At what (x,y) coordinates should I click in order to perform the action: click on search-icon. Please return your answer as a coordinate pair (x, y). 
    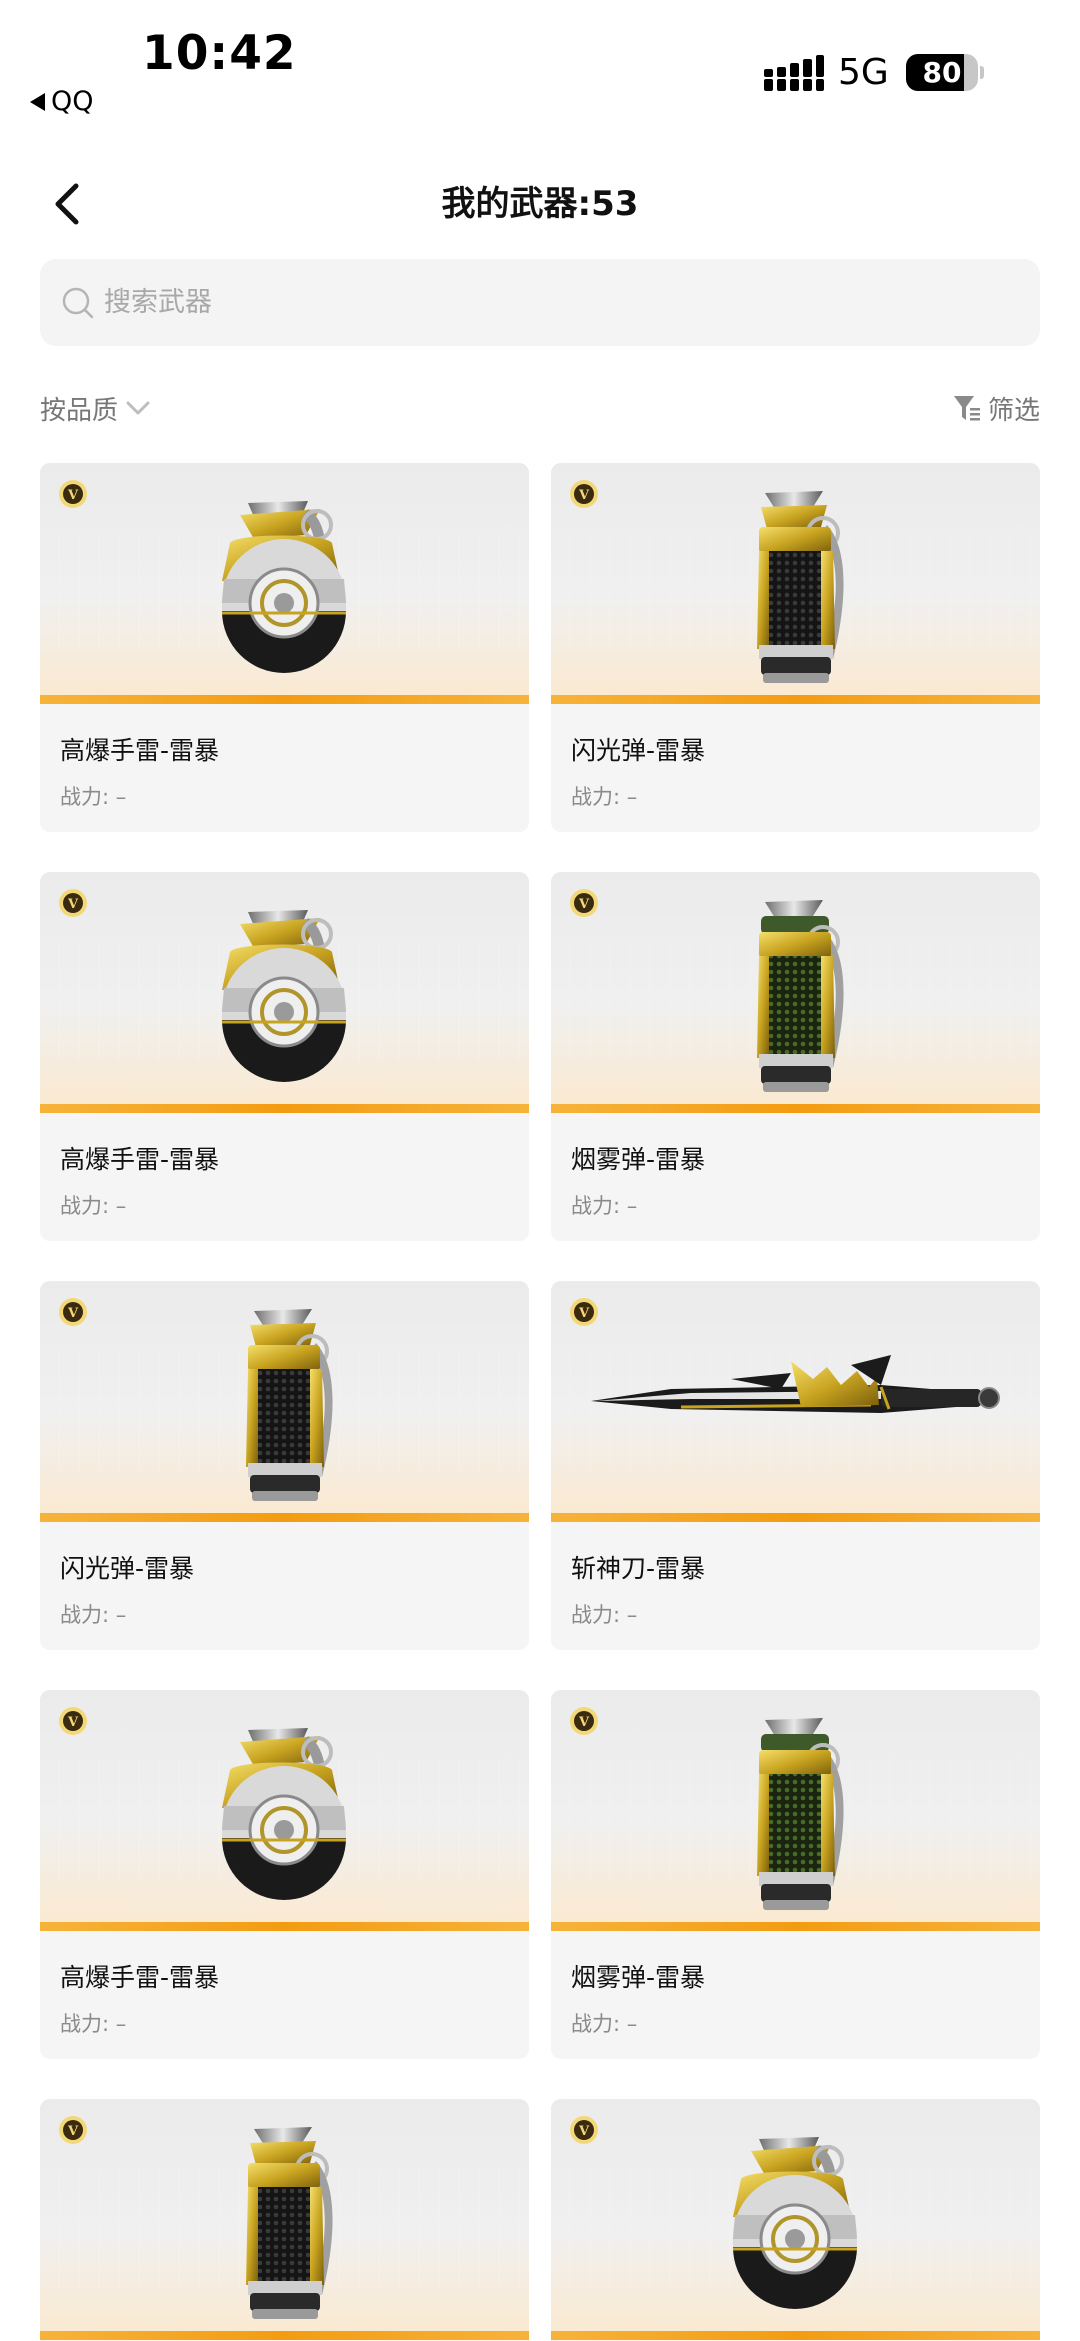
    Looking at the image, I should click on (78, 302).